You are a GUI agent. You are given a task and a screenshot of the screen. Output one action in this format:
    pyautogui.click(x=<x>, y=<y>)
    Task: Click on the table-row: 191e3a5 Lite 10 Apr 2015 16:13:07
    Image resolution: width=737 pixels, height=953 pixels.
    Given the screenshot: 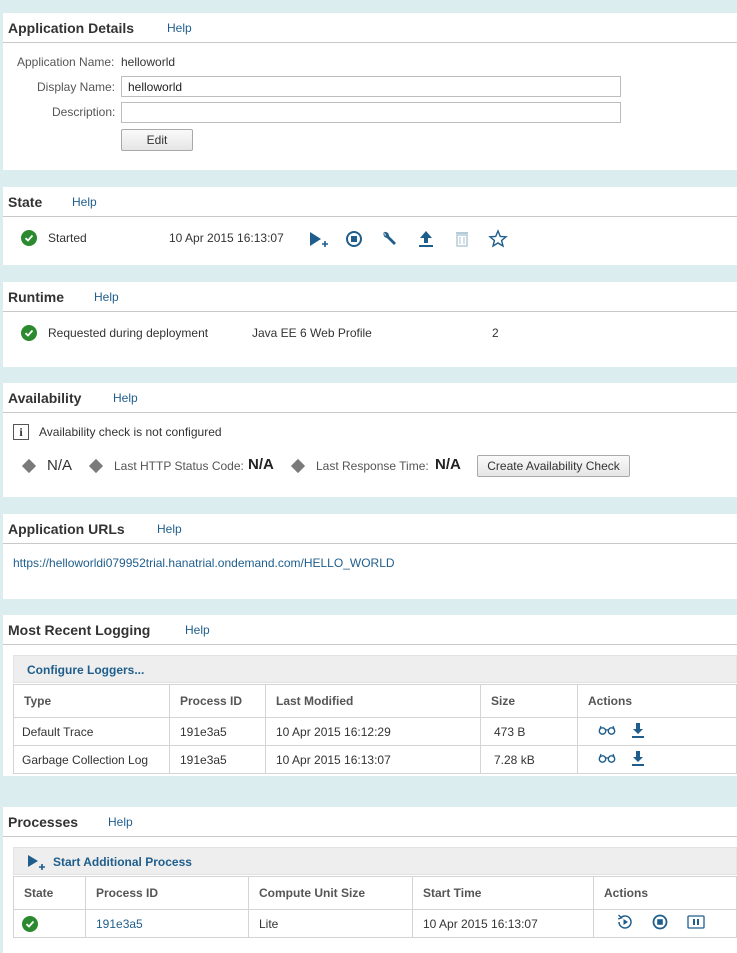 What is the action you would take?
    pyautogui.click(x=375, y=923)
    